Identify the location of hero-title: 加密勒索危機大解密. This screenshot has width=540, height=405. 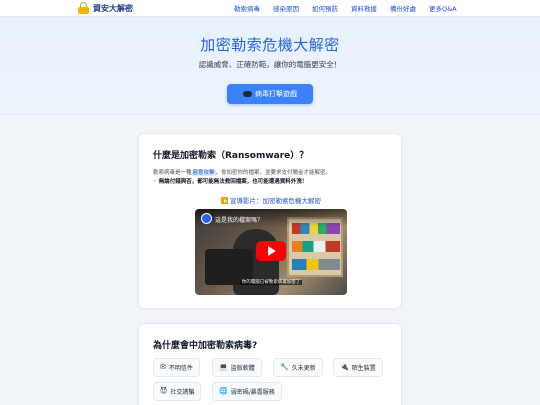
(270, 45).